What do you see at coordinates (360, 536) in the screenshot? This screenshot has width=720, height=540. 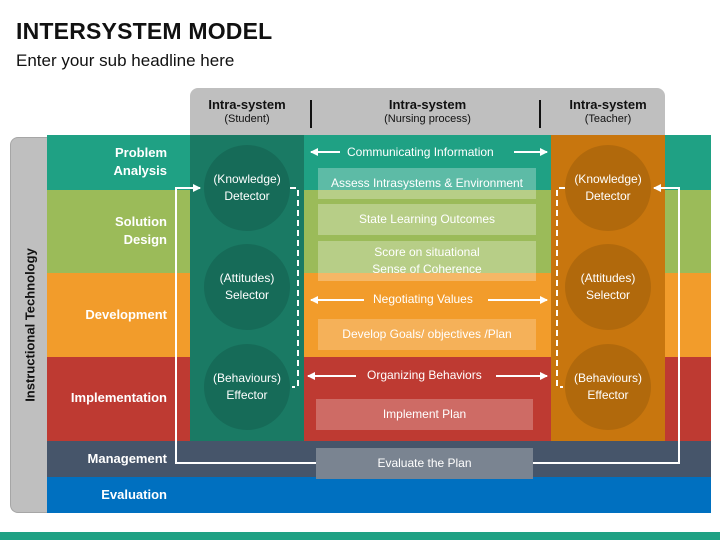 I see `footer-bar` at bounding box center [360, 536].